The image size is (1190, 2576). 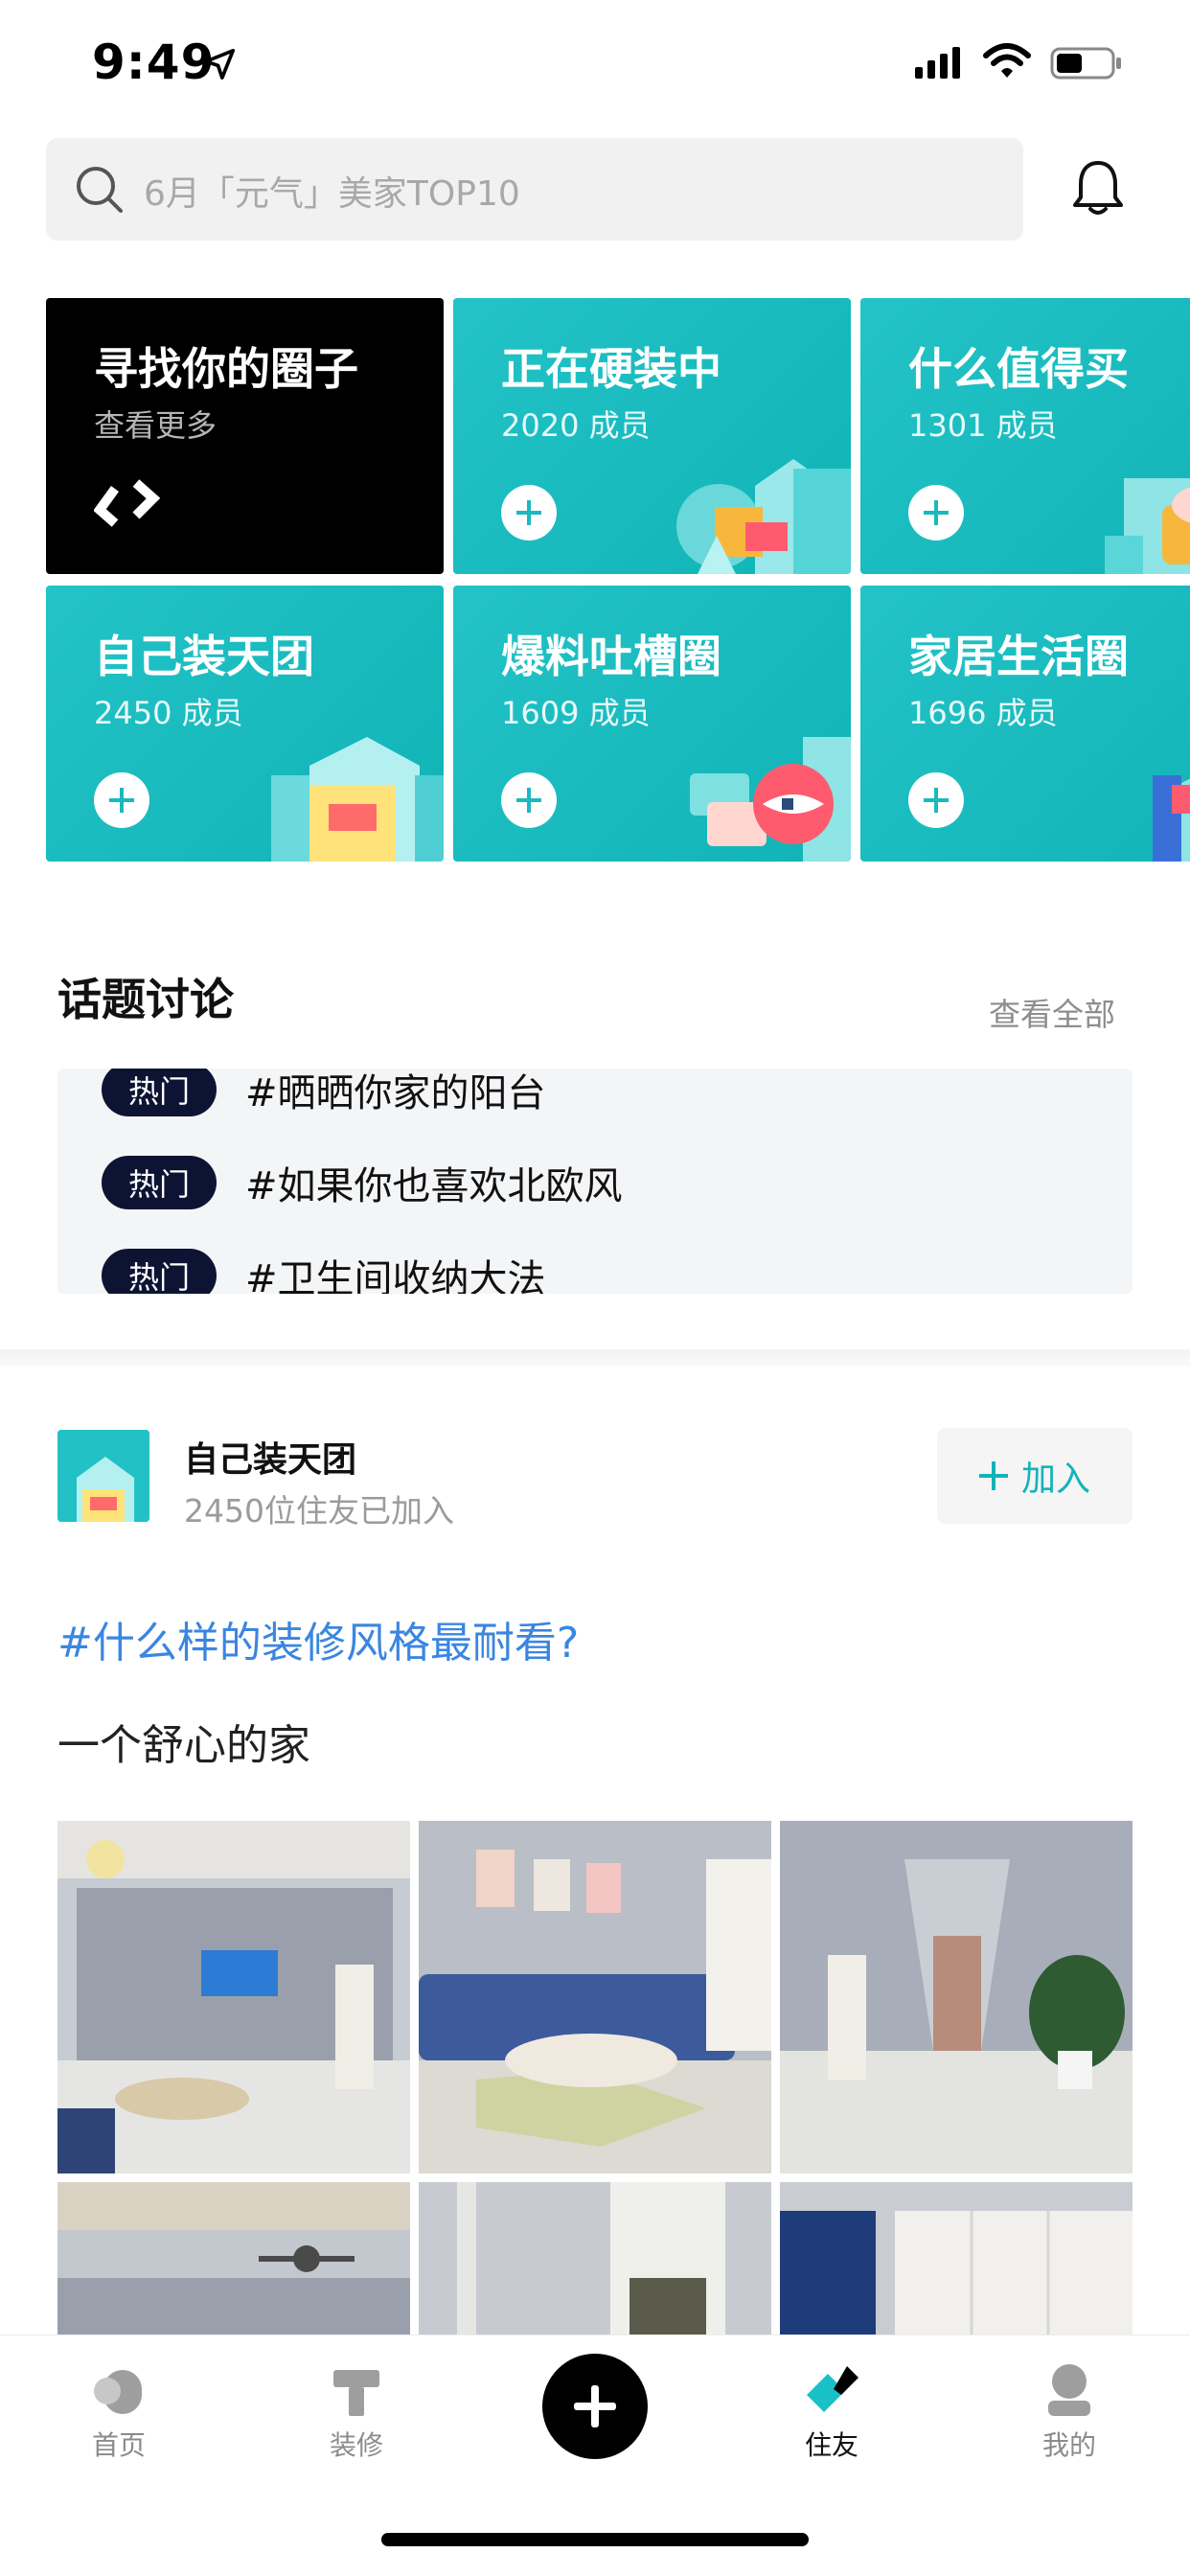 I want to click on card-subtitle: 2020 成员, so click(x=576, y=425).